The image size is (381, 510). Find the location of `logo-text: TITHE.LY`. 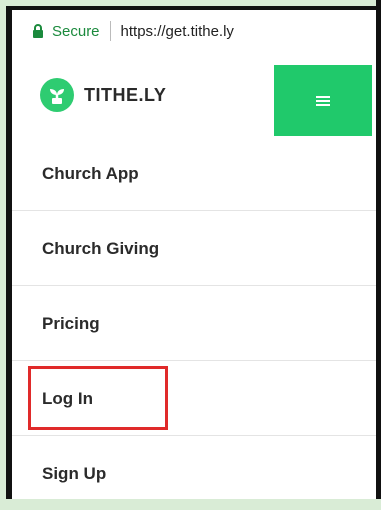

logo-text: TITHE.LY is located at coordinates (125, 94).